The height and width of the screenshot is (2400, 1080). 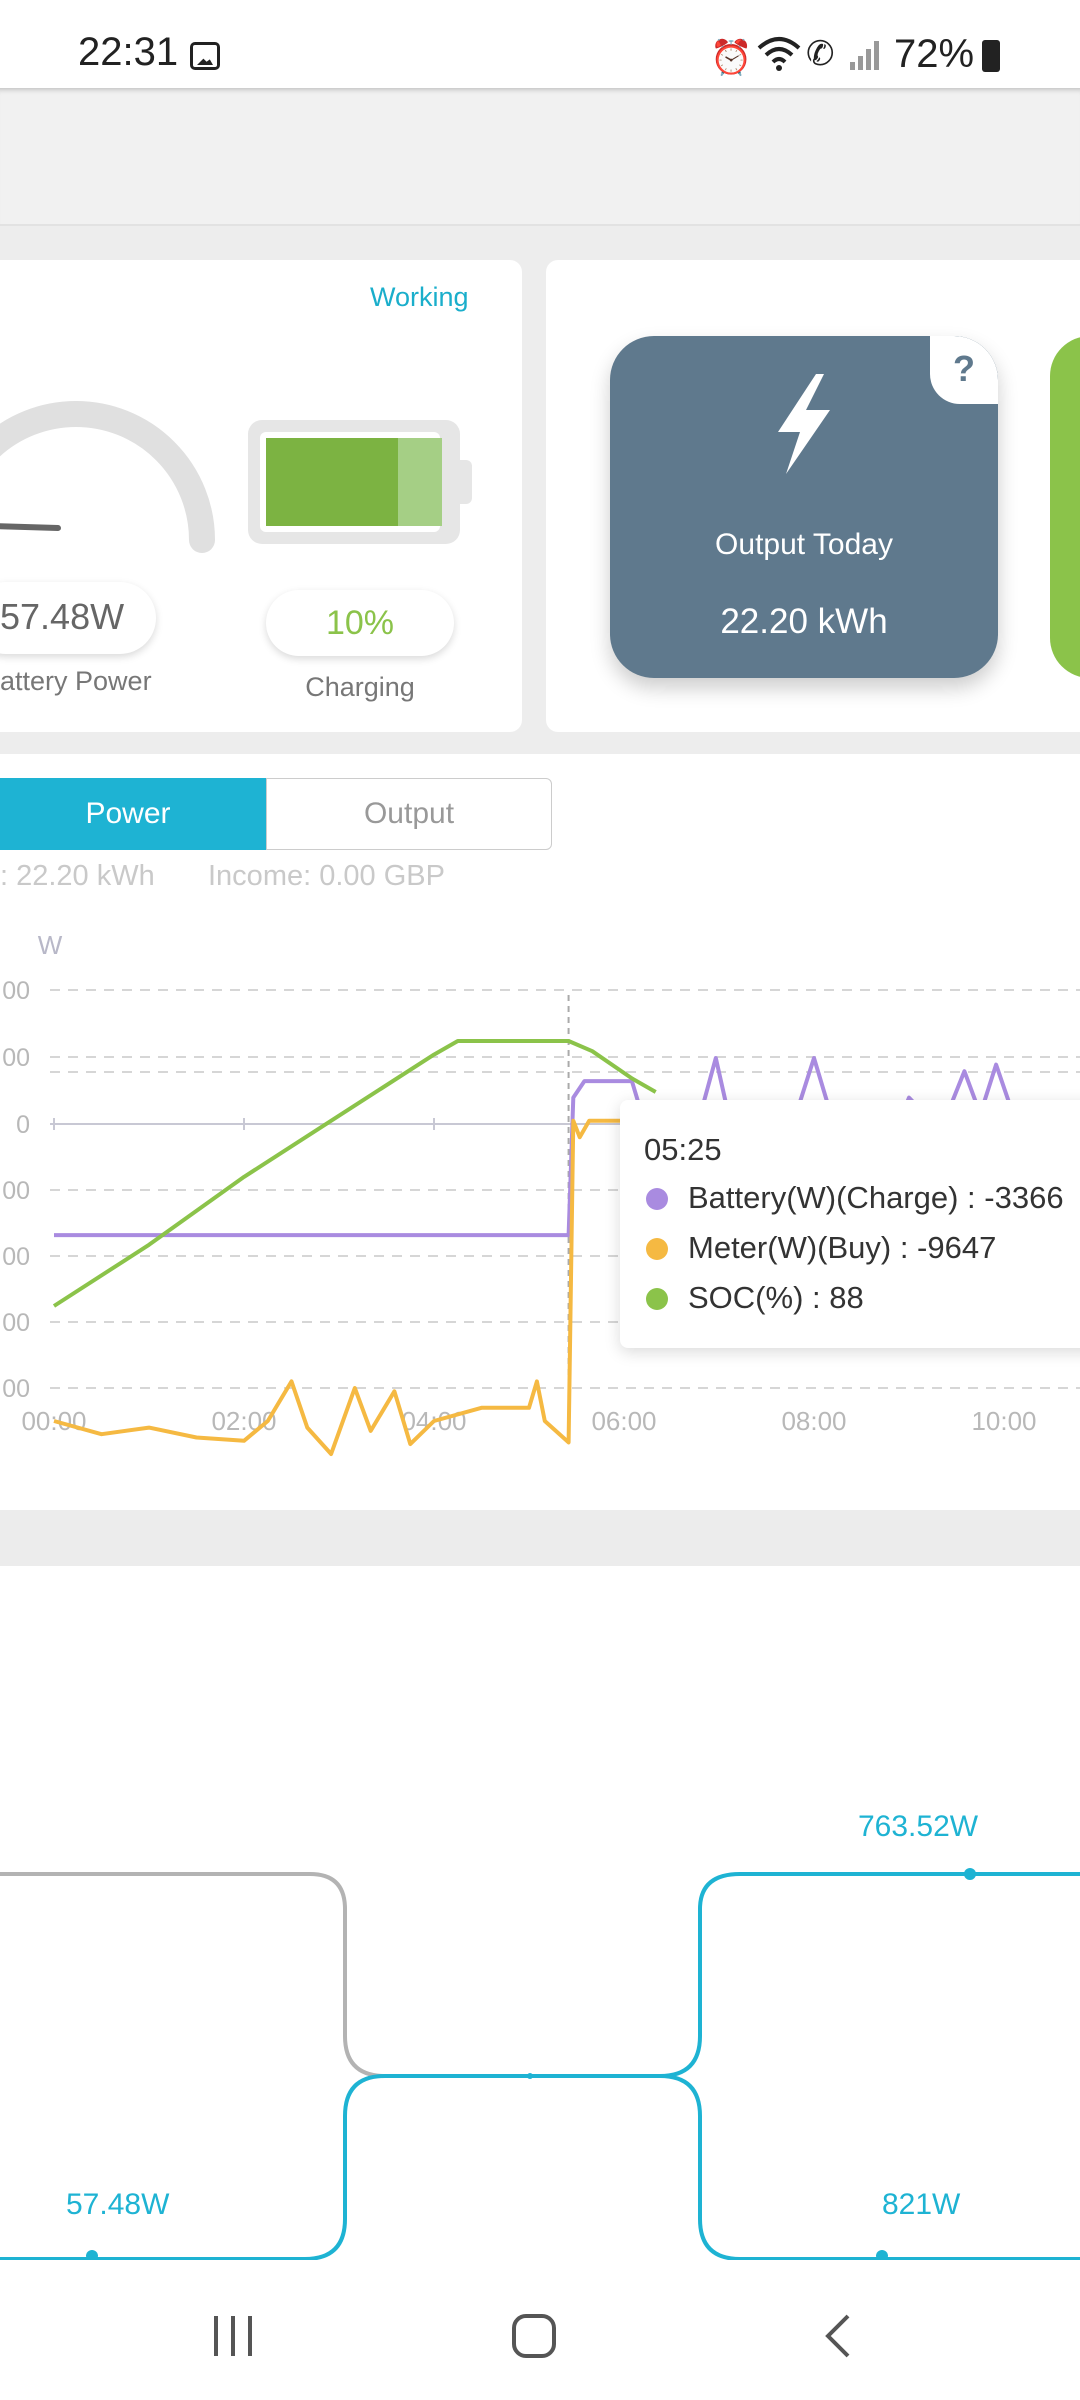 What do you see at coordinates (623, 1421) in the screenshot?
I see `x-tick-label: 06:00` at bounding box center [623, 1421].